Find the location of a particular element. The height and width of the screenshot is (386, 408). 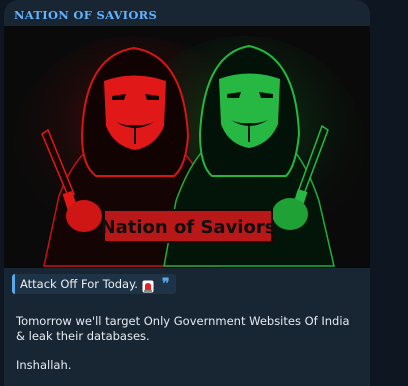

message-closing-line: Inshallah. is located at coordinates (44, 365).